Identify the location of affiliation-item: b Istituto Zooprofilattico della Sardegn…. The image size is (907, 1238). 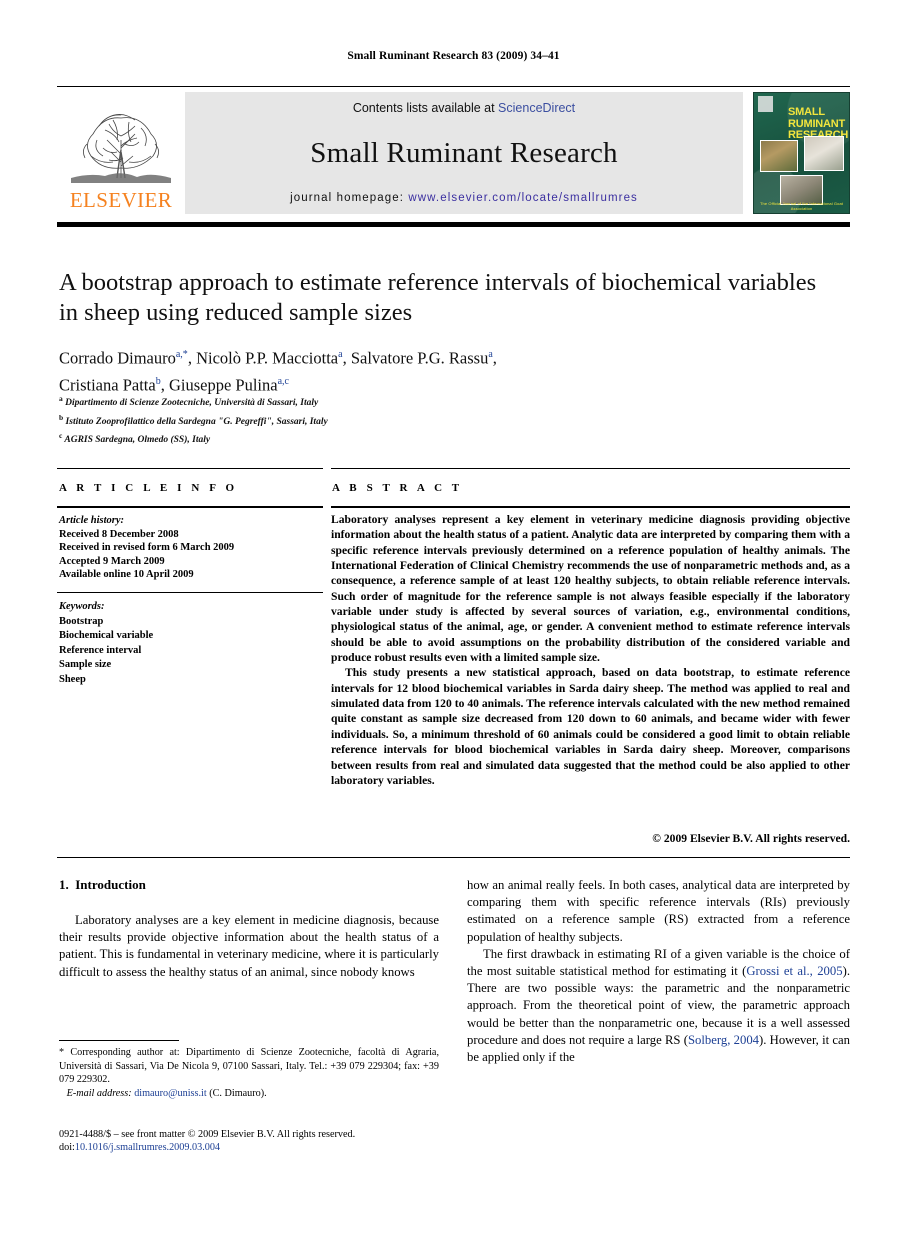
(439, 420).